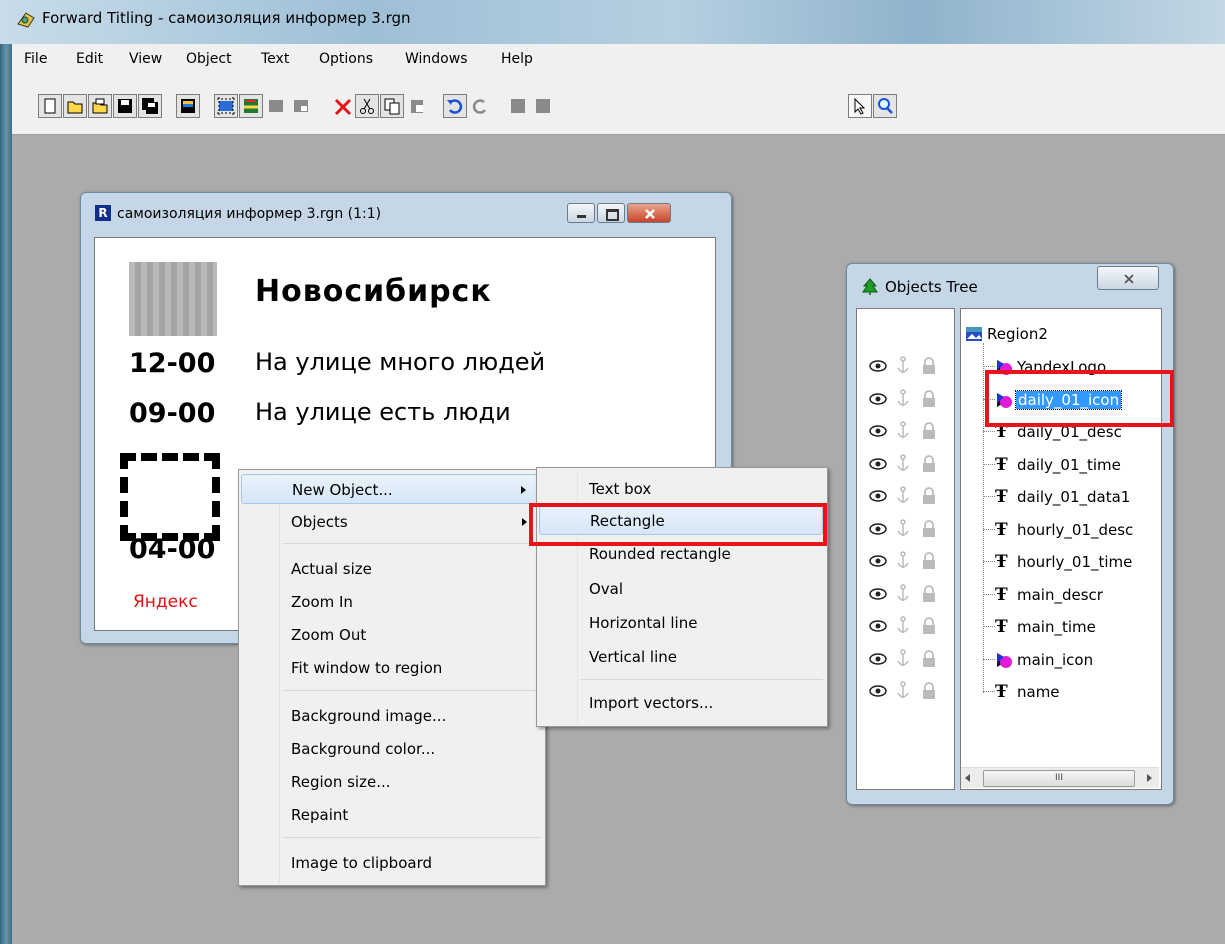 This screenshot has width=1225, height=944. I want to click on maximize-button, so click(611, 213).